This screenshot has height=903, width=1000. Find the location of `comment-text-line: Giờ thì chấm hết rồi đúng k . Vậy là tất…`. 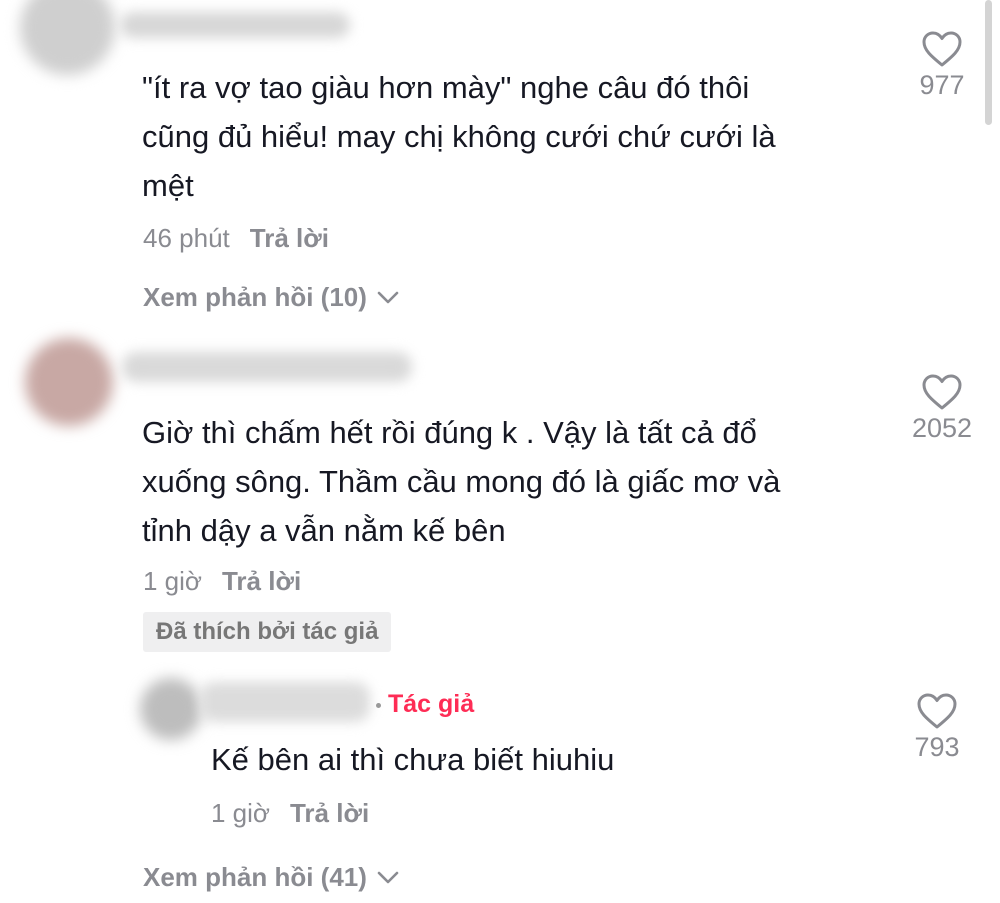

comment-text-line: Giờ thì chấm hết rồi đúng k . Vậy là tất… is located at coordinates (449, 432).